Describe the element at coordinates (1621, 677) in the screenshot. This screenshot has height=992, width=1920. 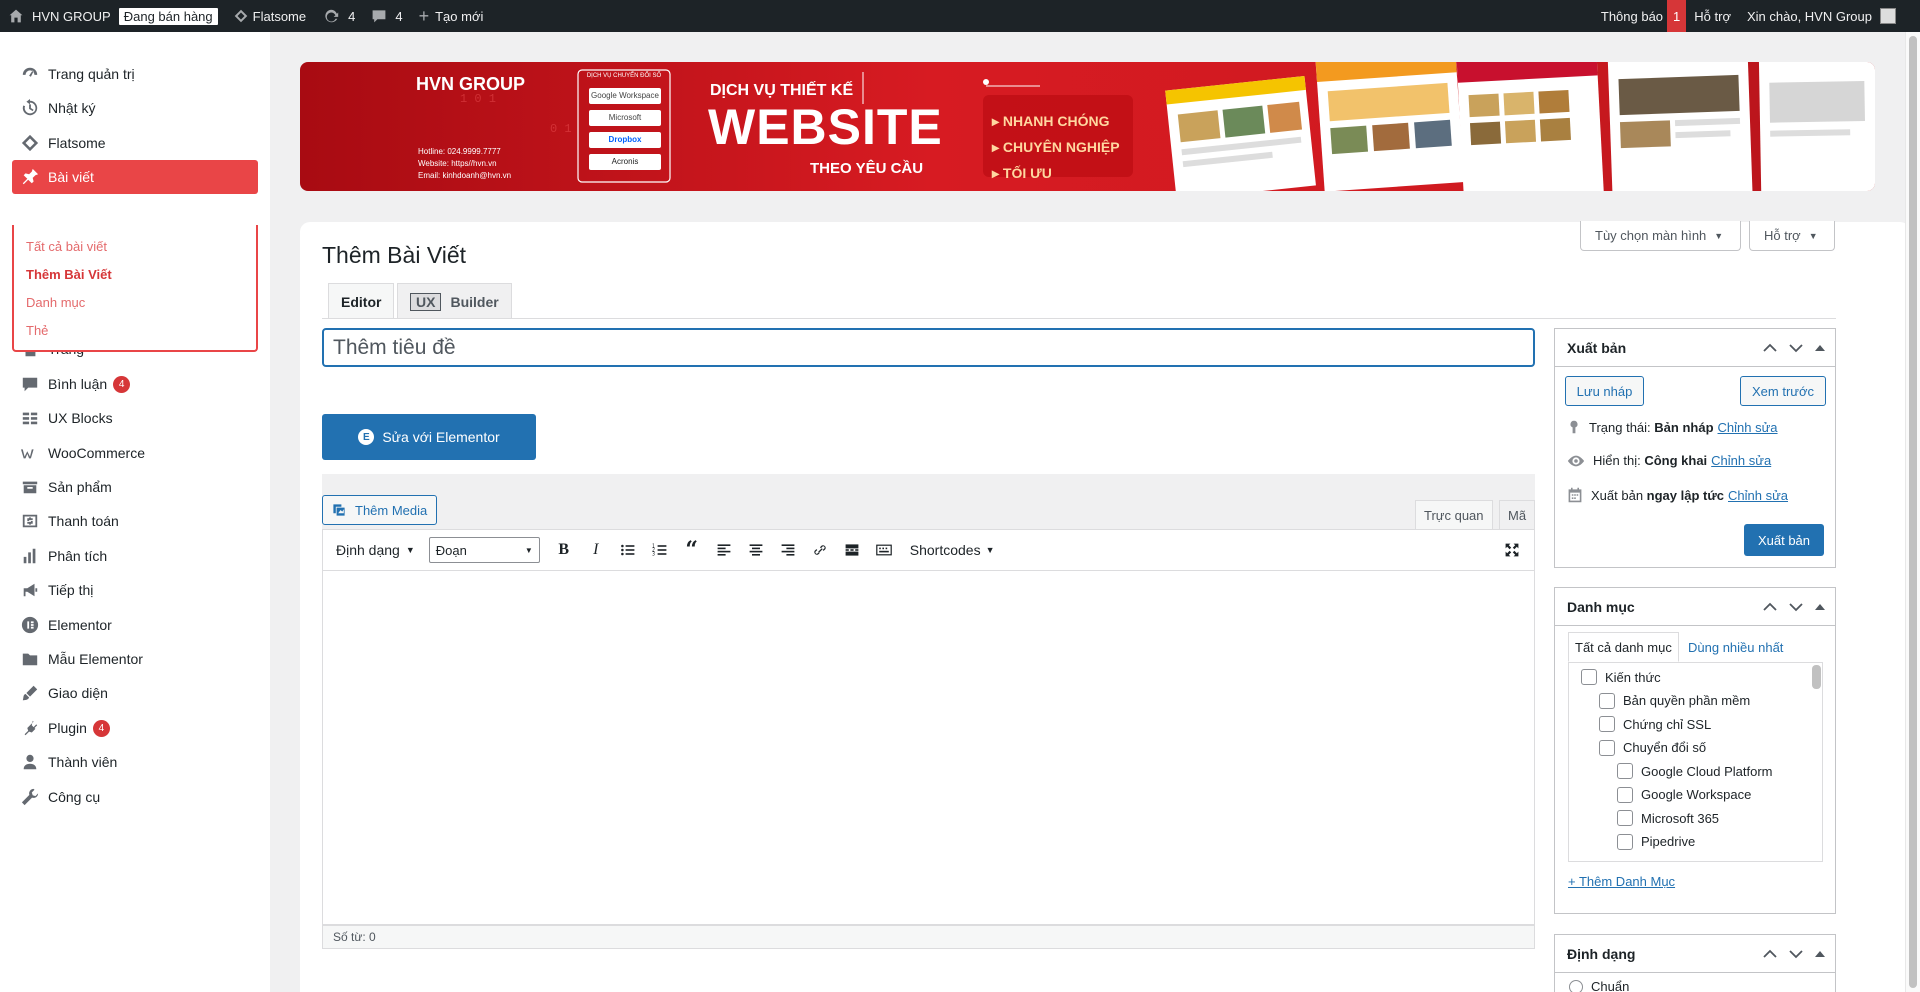
I see `category-item: Kiến thức` at that location.